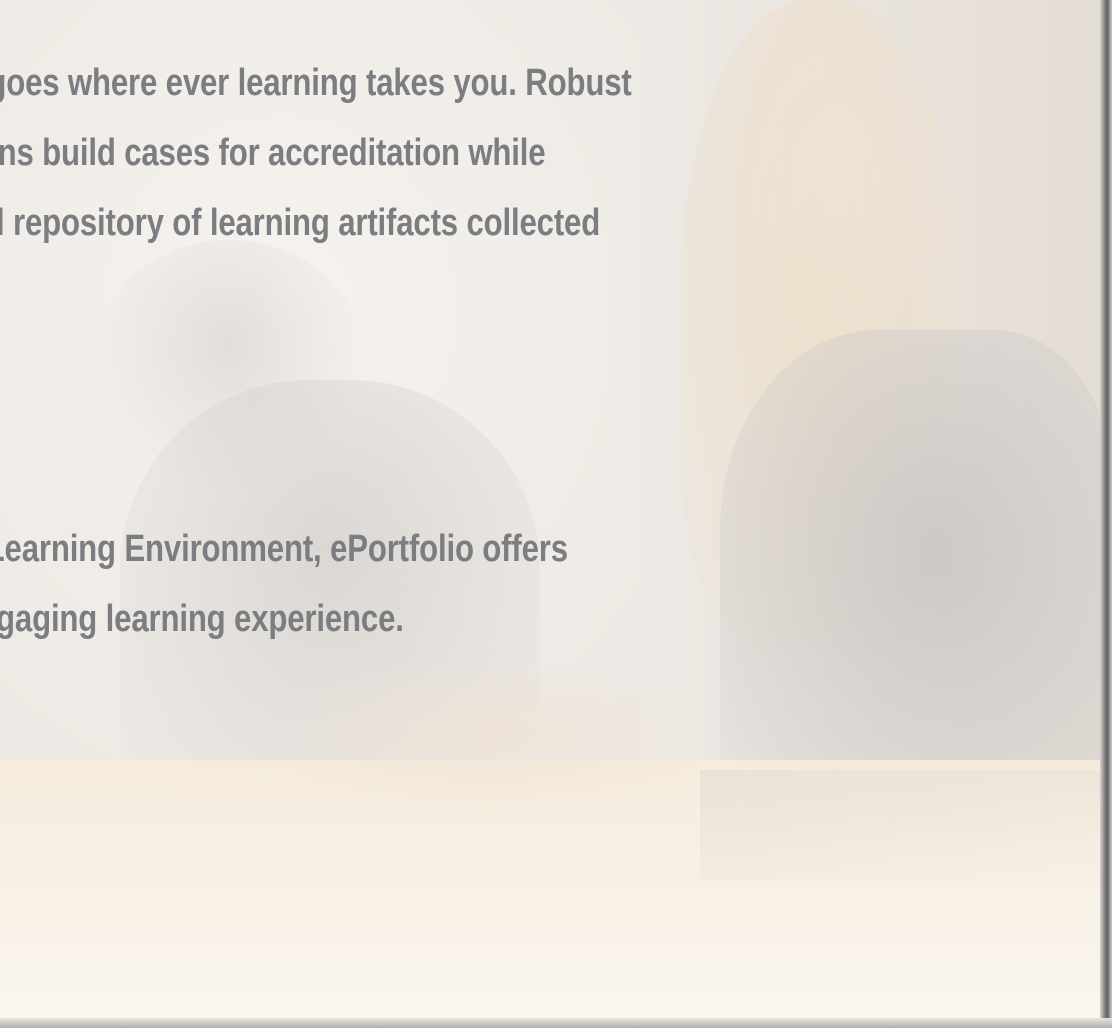  Describe the element at coordinates (490, 735) in the screenshot. I see `photo-hands` at that location.